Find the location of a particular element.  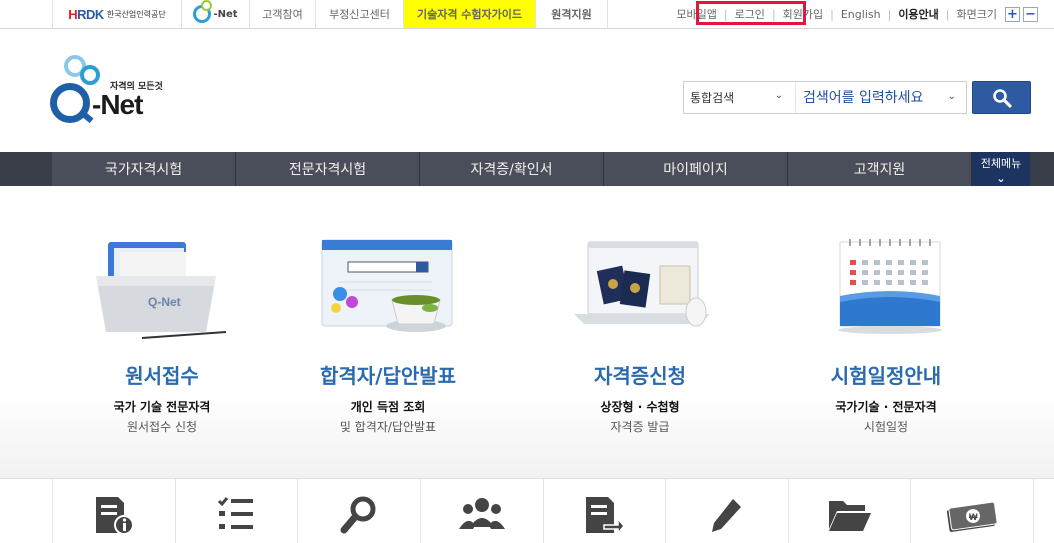

all-menu-label: 전체메뉴 is located at coordinates (1001, 163).